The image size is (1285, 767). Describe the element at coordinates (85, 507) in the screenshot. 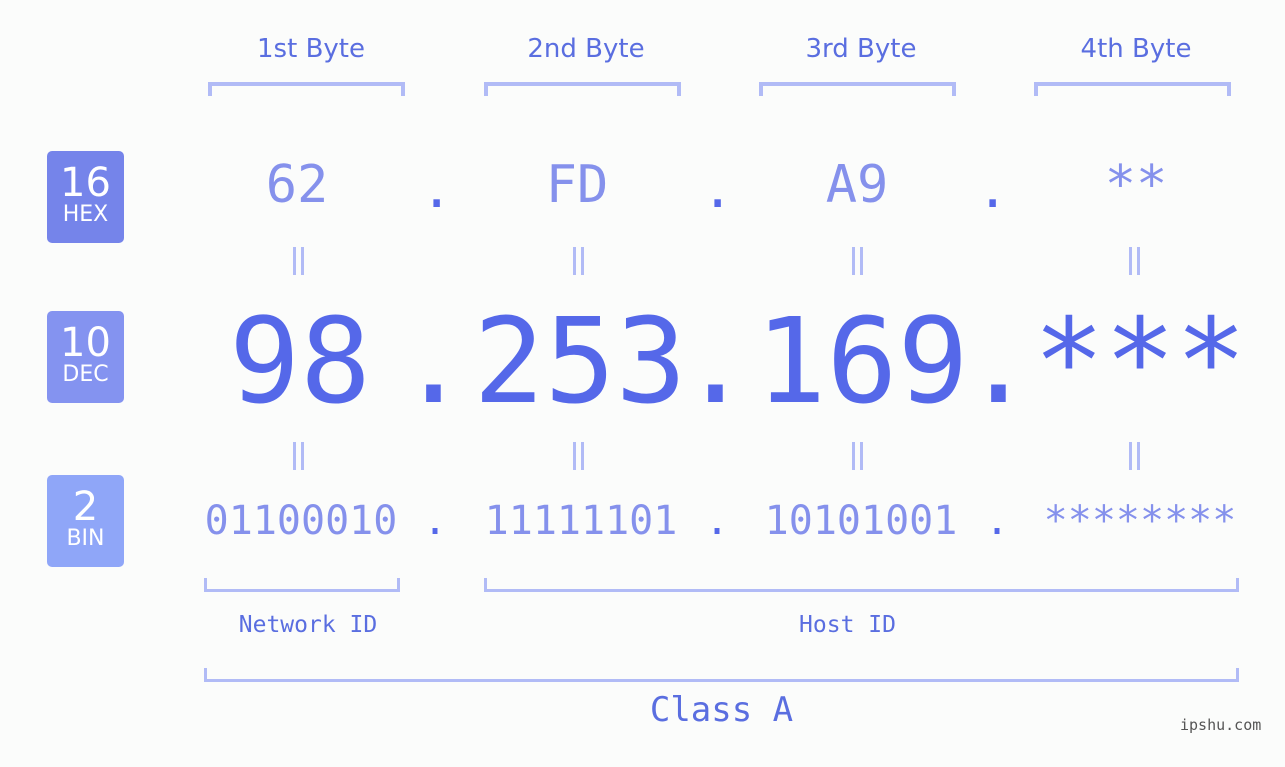

I see `bin-base-number: 2` at that location.